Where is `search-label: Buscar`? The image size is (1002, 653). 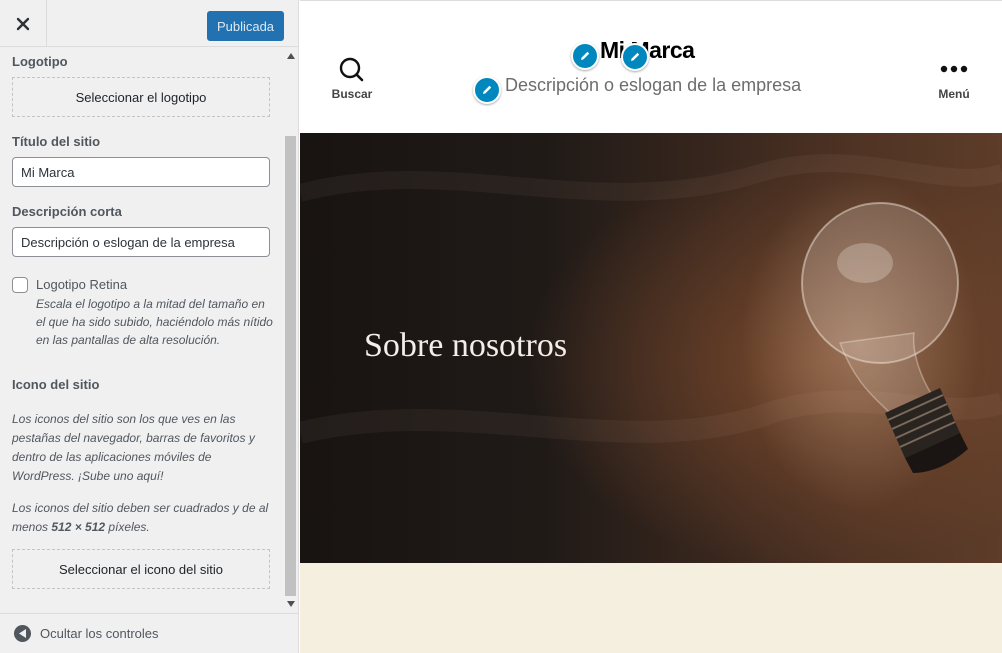 search-label: Buscar is located at coordinates (352, 94).